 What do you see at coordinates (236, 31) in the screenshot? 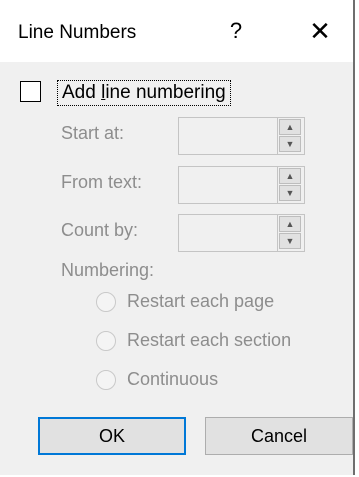
I see `help-button: ?` at bounding box center [236, 31].